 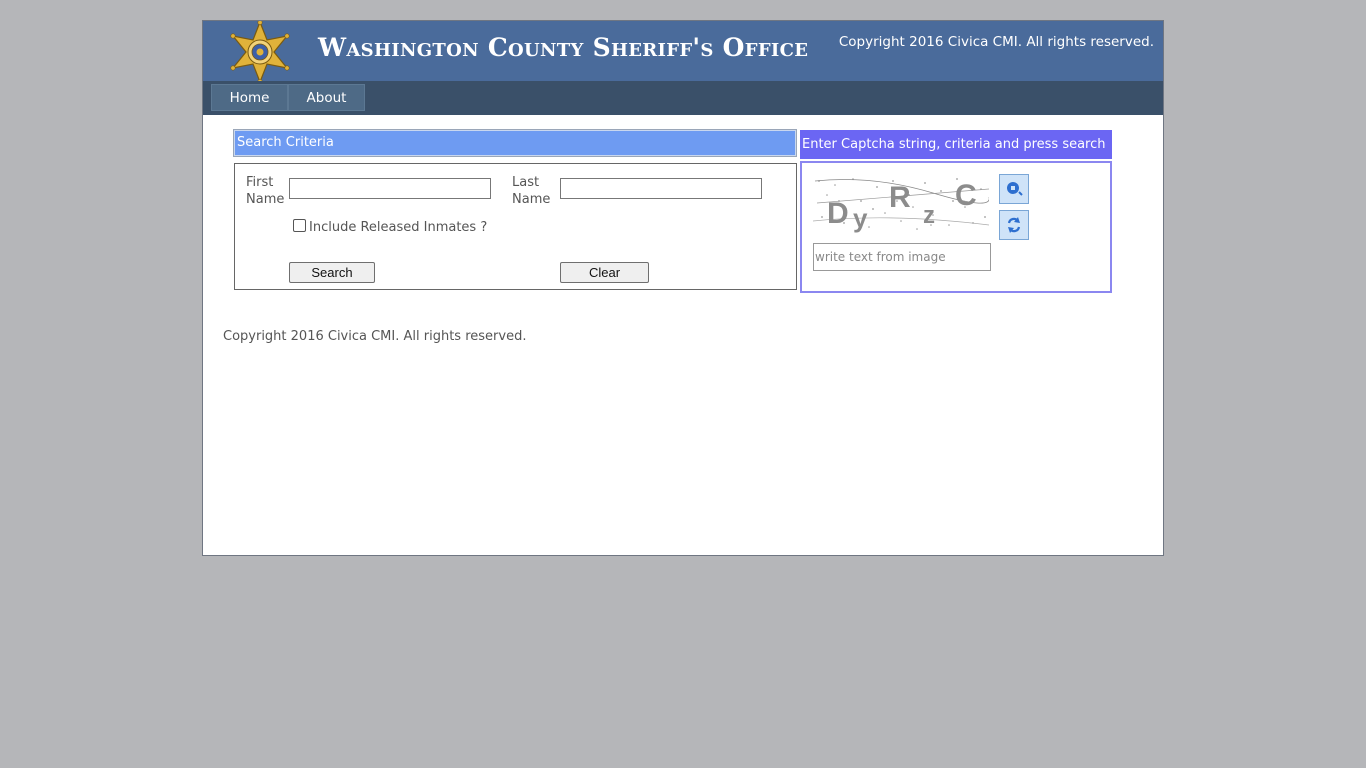 I want to click on include-released-label: Include Released Inmates ?, so click(x=398, y=227).